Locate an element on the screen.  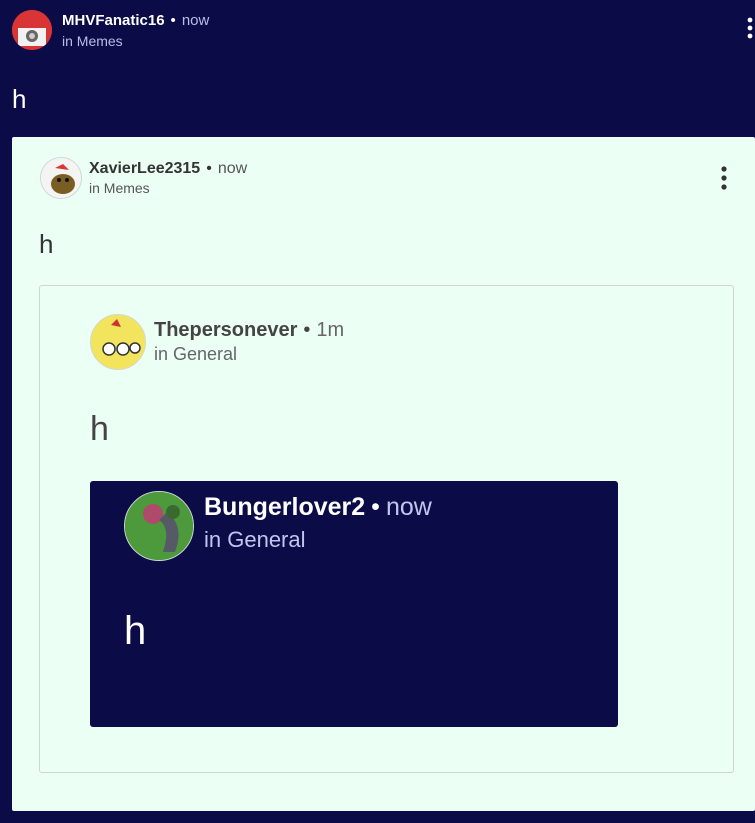
post-header: MHVFanatic16 • now is located at coordinates (135, 20).